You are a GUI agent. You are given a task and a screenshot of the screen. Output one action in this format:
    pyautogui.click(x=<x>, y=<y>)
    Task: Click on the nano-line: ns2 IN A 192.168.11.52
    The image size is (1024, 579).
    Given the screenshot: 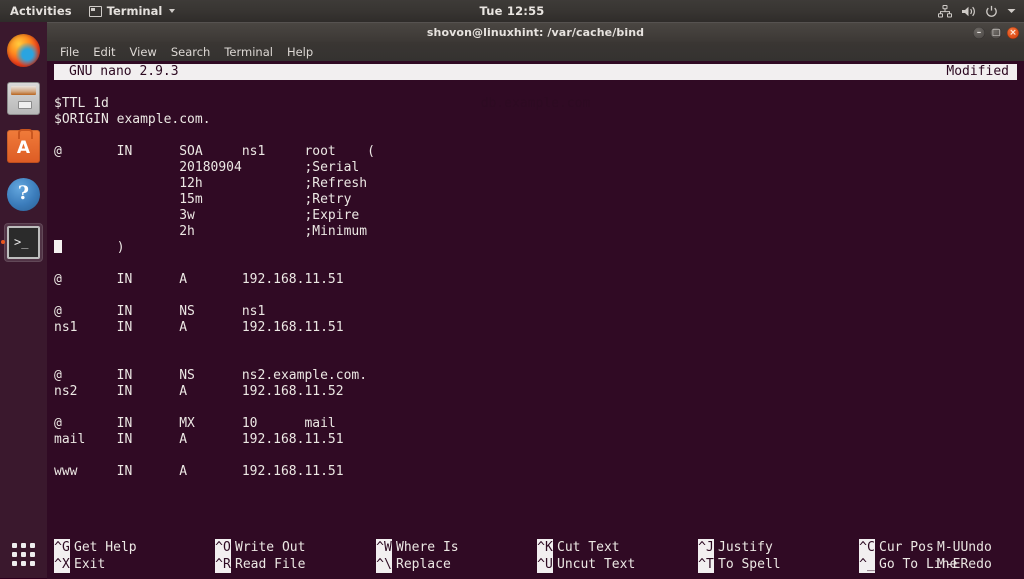 What is the action you would take?
    pyautogui.click(x=199, y=391)
    